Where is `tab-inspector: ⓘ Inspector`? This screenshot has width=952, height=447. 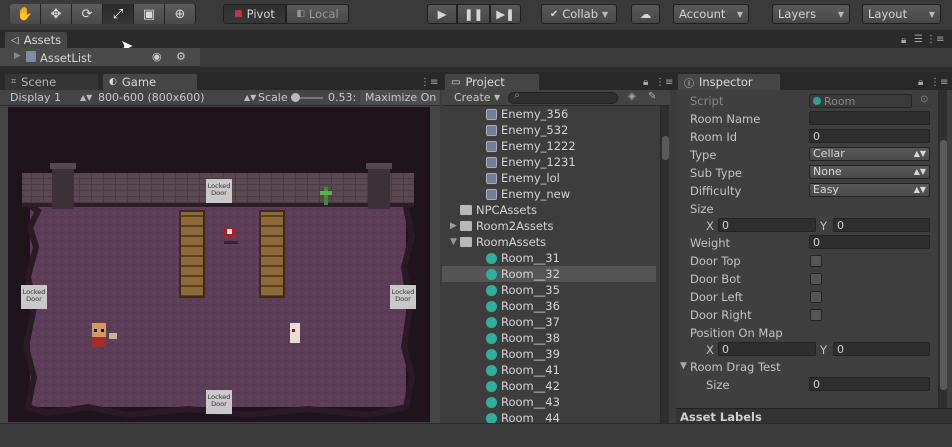
tab-inspector: ⓘ Inspector is located at coordinates (729, 81).